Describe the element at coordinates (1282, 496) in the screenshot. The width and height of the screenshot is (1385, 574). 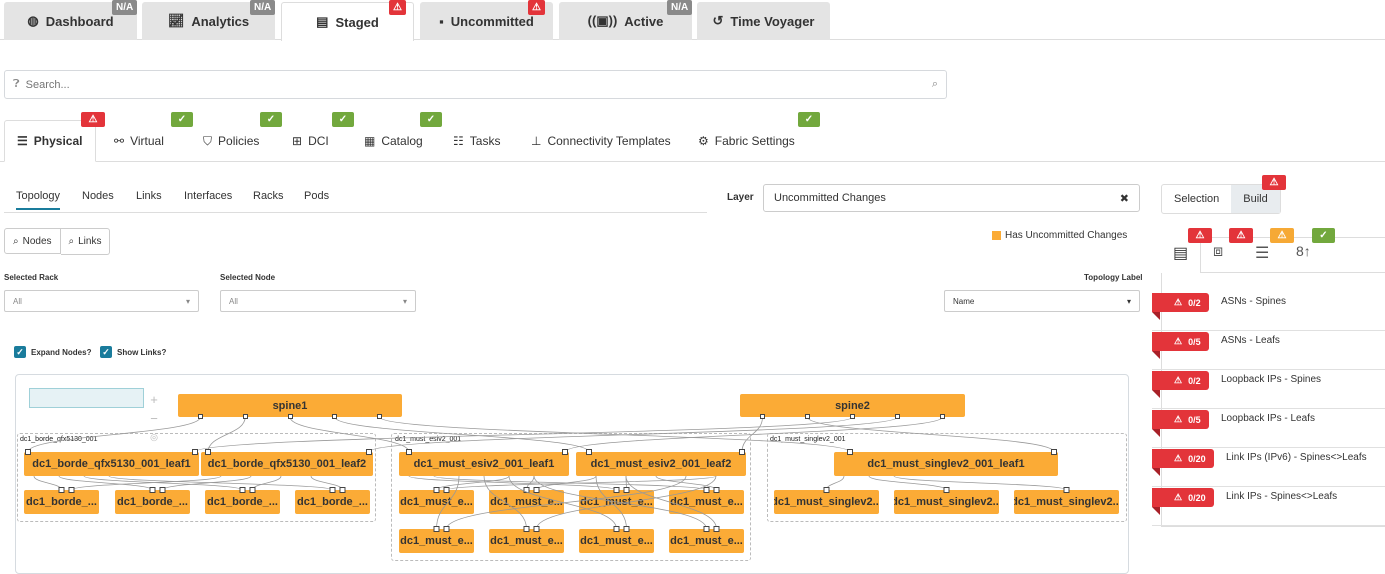
I see `build-item-label: Link IPs - Spines<>Leafs` at that location.